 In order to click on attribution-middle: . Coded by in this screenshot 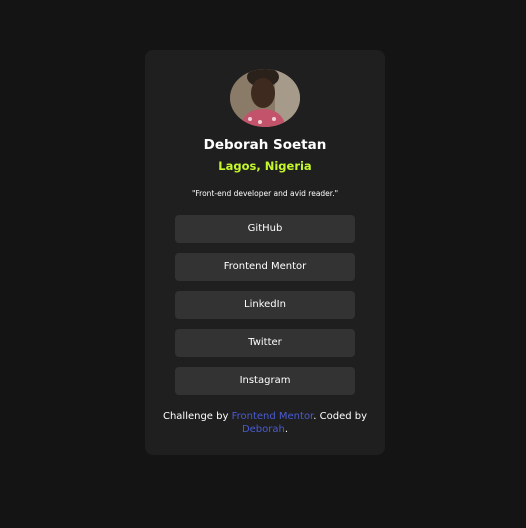, I will do `click(340, 416)`.